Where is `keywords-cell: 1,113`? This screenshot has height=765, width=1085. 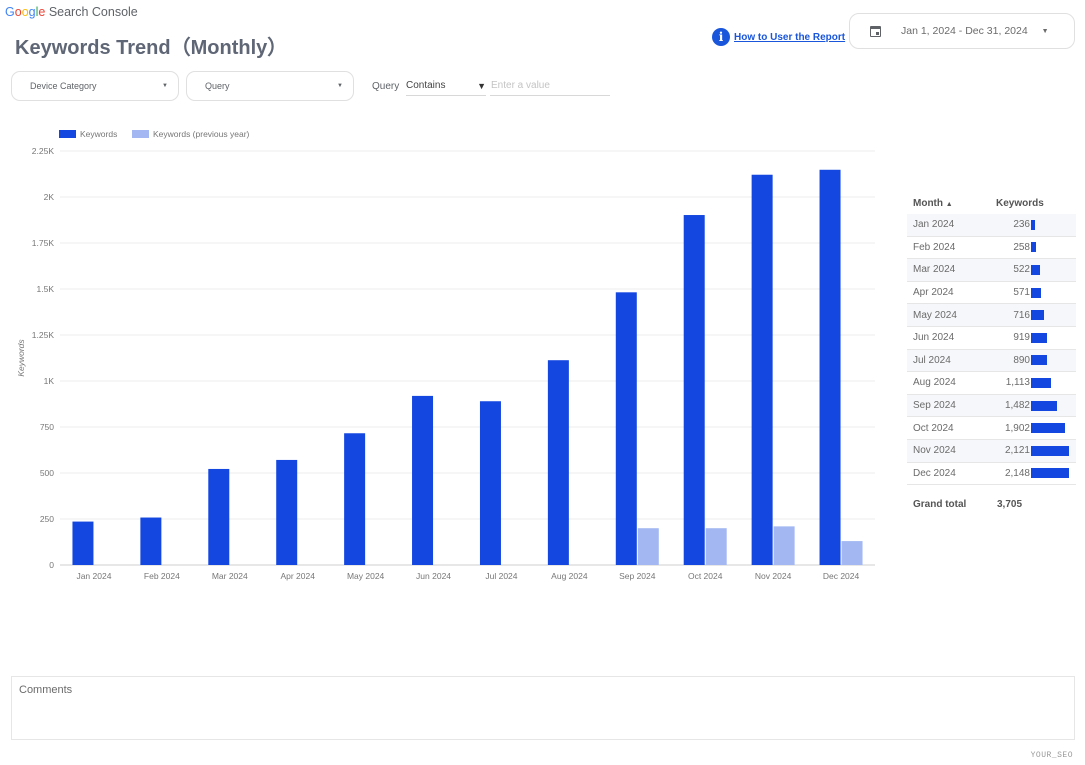
keywords-cell: 1,113 is located at coordinates (1017, 383).